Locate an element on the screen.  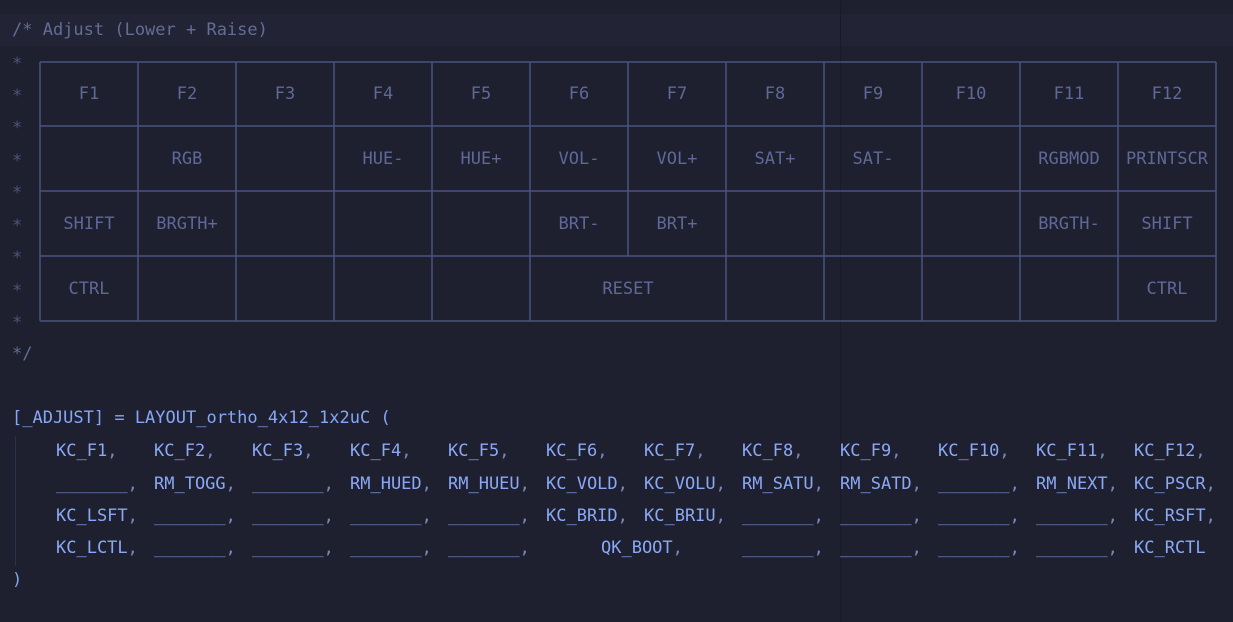
key-label: PRINTSCR is located at coordinates (1167, 159).